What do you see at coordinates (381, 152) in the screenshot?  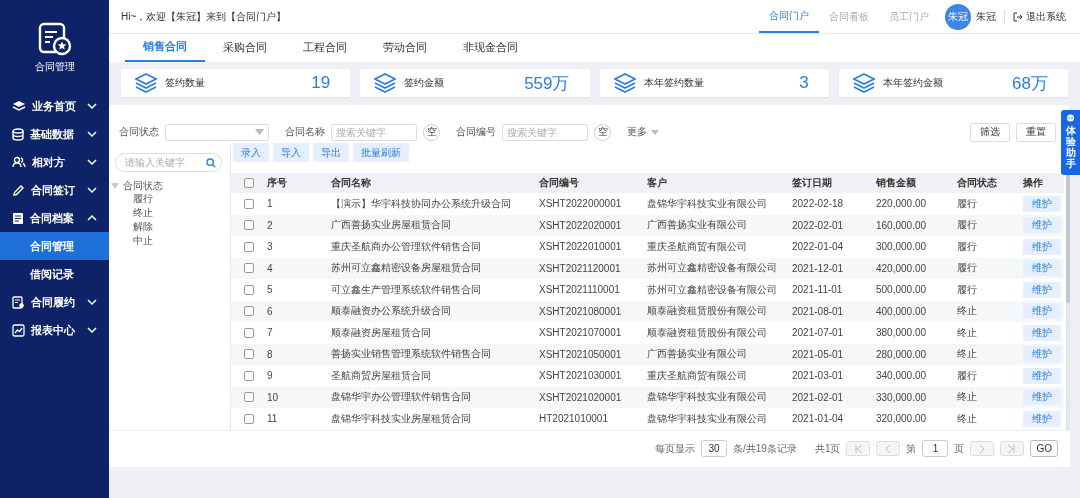 I see `toolbar-button: 批量刷新` at bounding box center [381, 152].